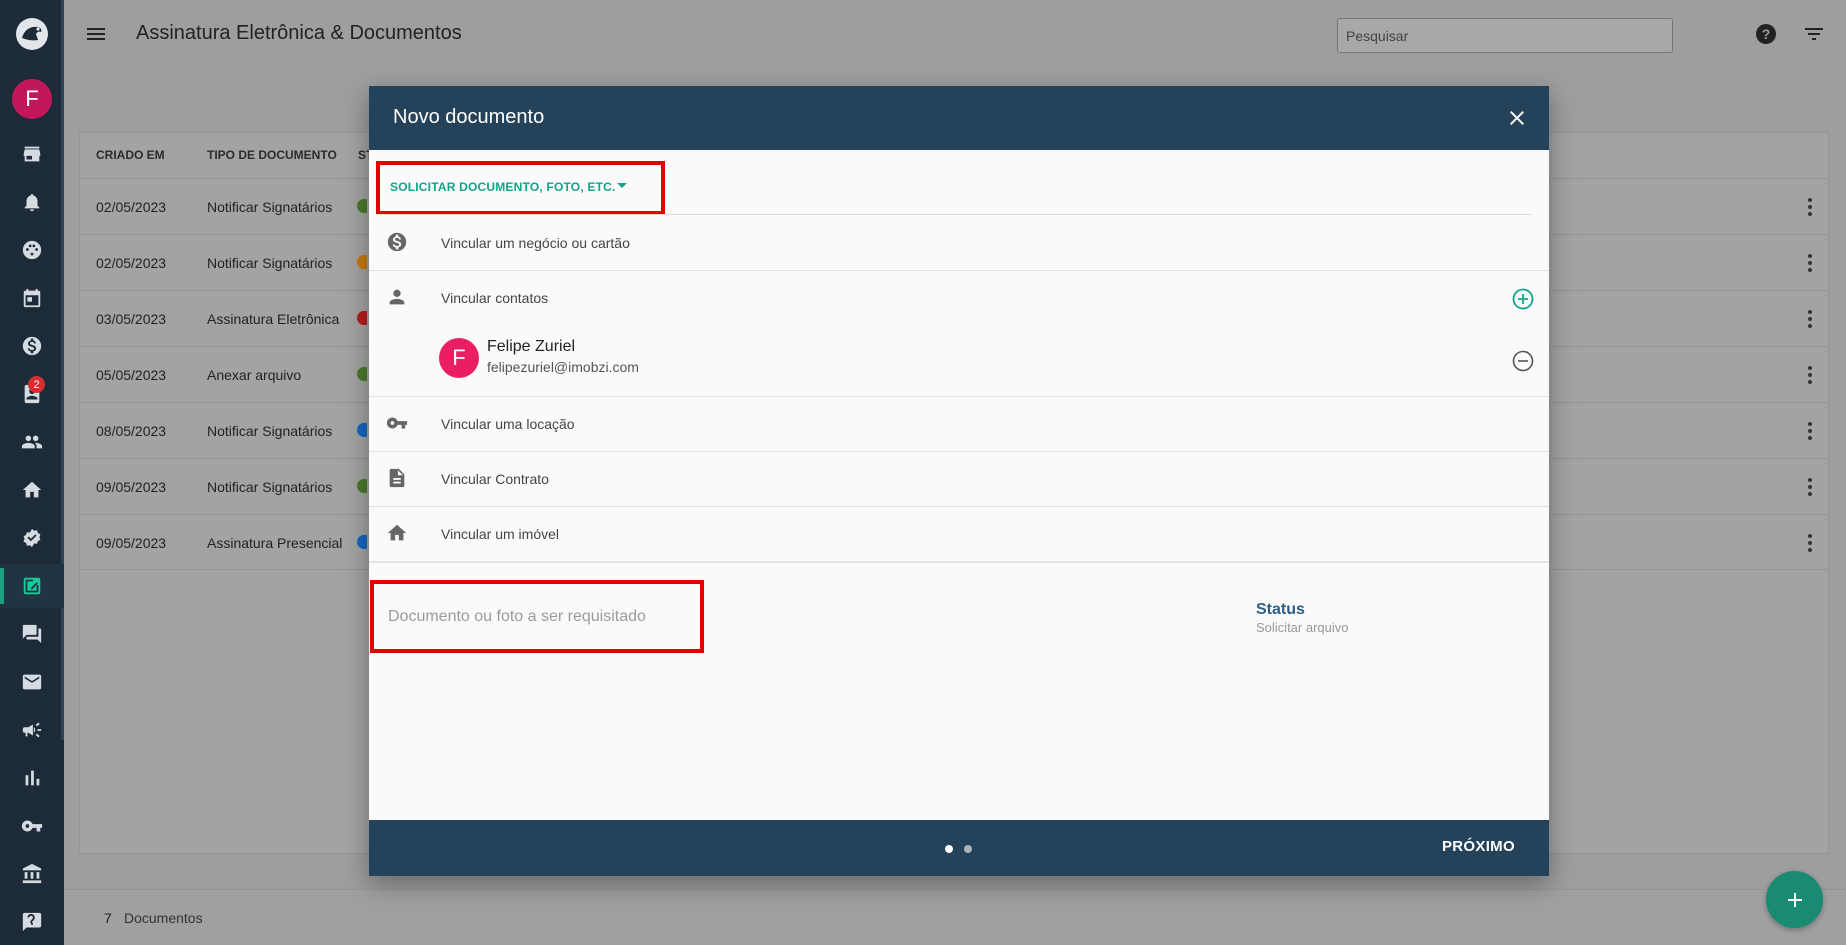 Image resolution: width=1846 pixels, height=945 pixels. Describe the element at coordinates (32, 730) in the screenshot. I see `sidebar-item-marketing` at that location.